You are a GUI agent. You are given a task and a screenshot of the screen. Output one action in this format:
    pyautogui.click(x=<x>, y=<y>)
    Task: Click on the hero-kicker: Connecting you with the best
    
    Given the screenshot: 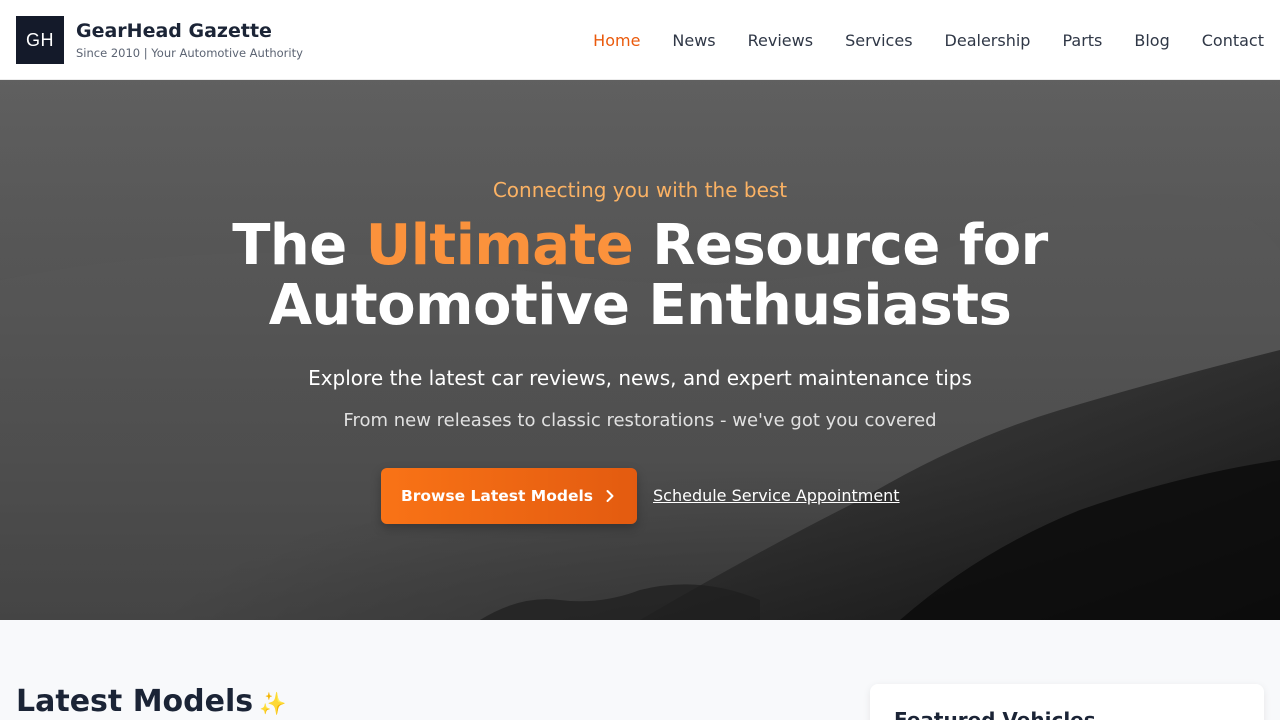 What is the action you would take?
    pyautogui.click(x=640, y=190)
    